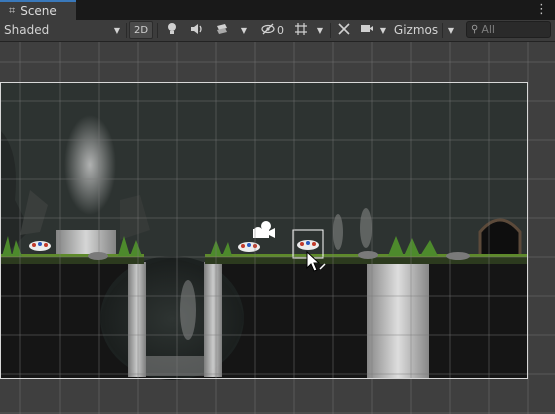 The height and width of the screenshot is (414, 555). I want to click on shading-mode-label: Shaded, so click(27, 30).